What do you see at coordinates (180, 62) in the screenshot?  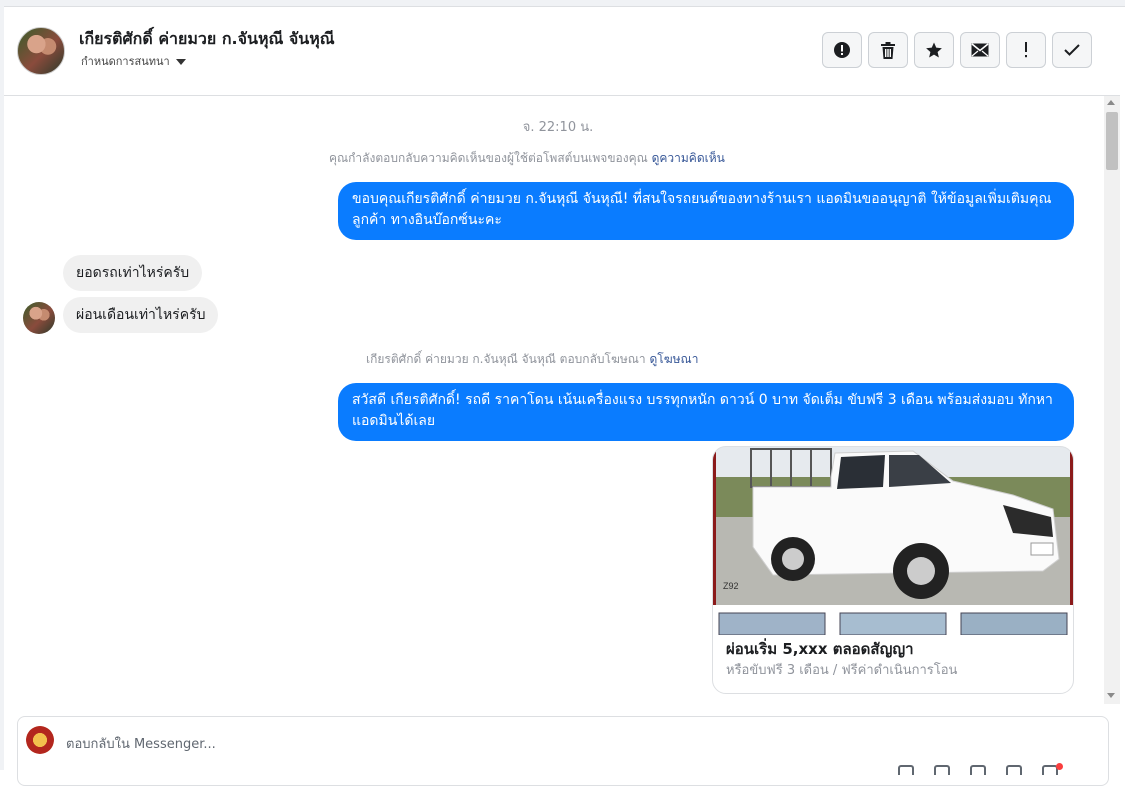 I see `caret-down-icon` at bounding box center [180, 62].